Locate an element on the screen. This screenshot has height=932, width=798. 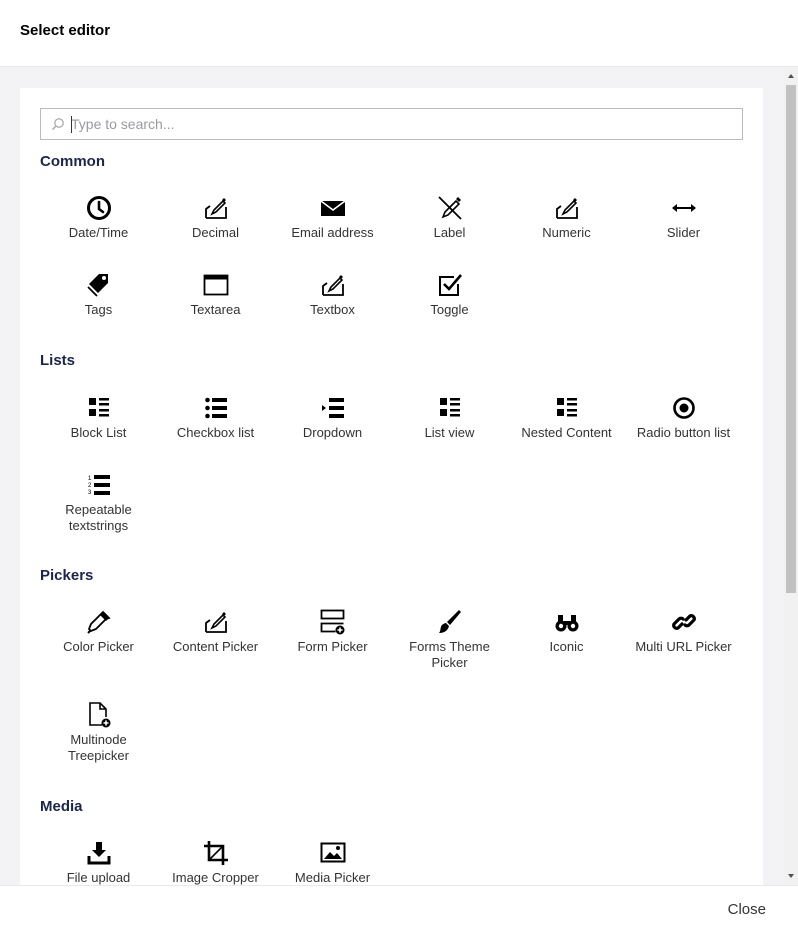
editor-textarea: Textarea is located at coordinates (215, 295).